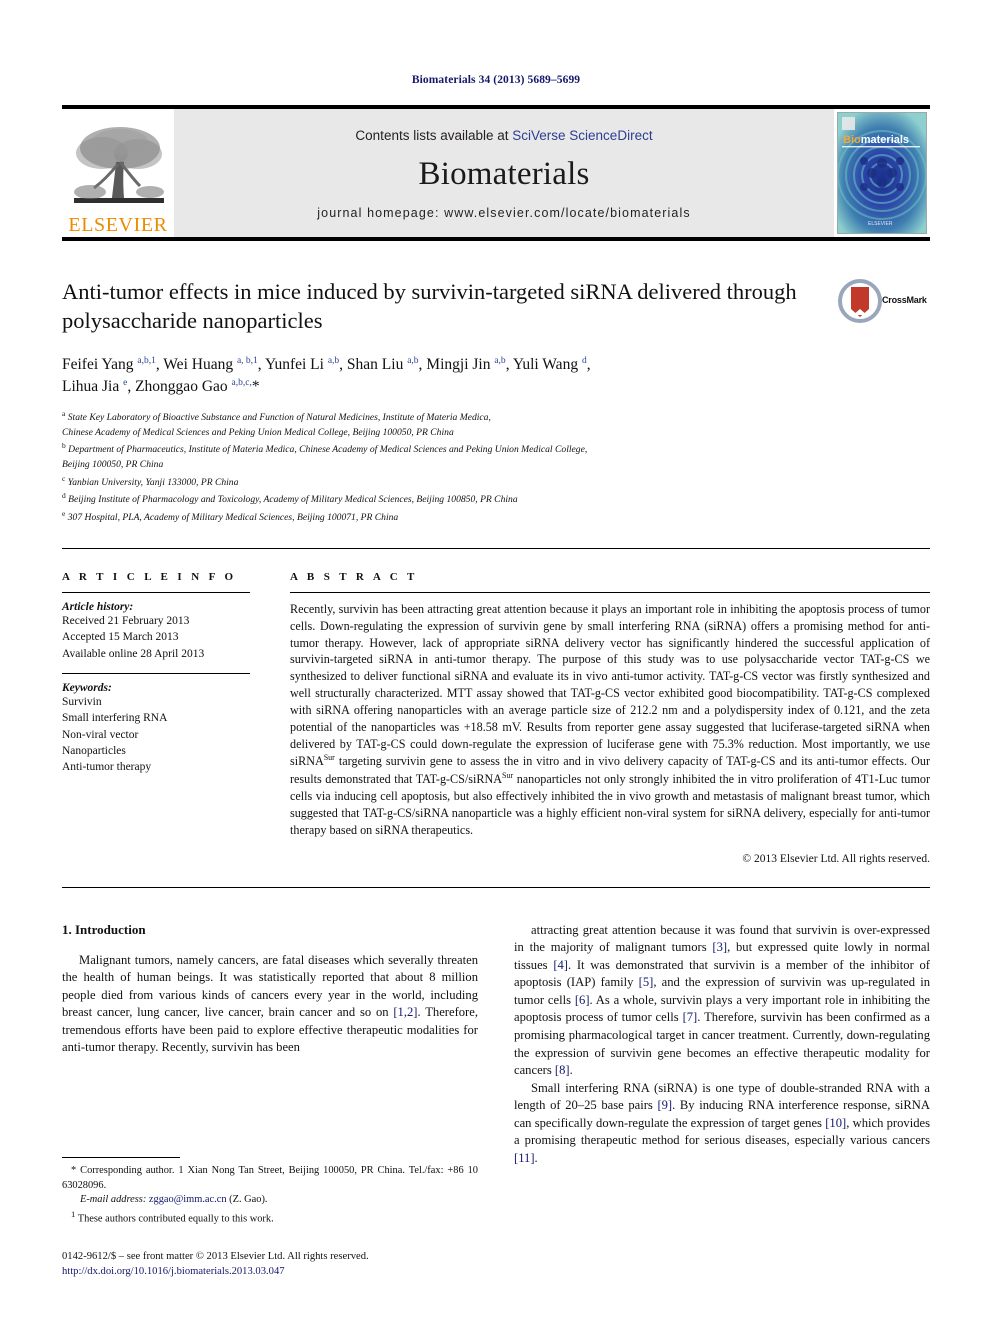  What do you see at coordinates (156, 673) in the screenshot?
I see `keywords-rule` at bounding box center [156, 673].